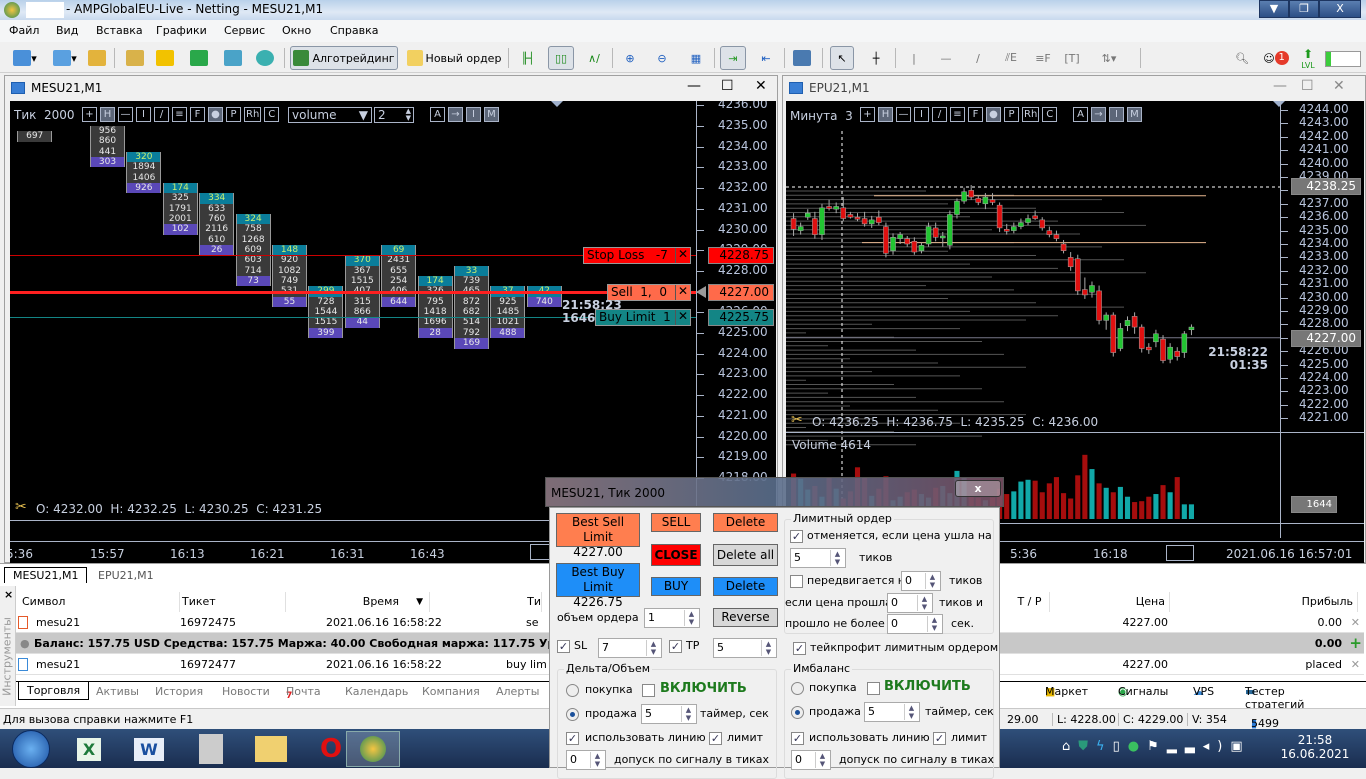  I want to click on column-header-price: Цена, so click(1111, 602).